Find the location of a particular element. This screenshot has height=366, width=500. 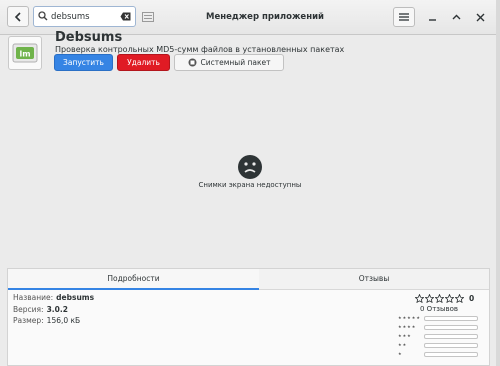

close-icon is located at coordinates (480, 17).